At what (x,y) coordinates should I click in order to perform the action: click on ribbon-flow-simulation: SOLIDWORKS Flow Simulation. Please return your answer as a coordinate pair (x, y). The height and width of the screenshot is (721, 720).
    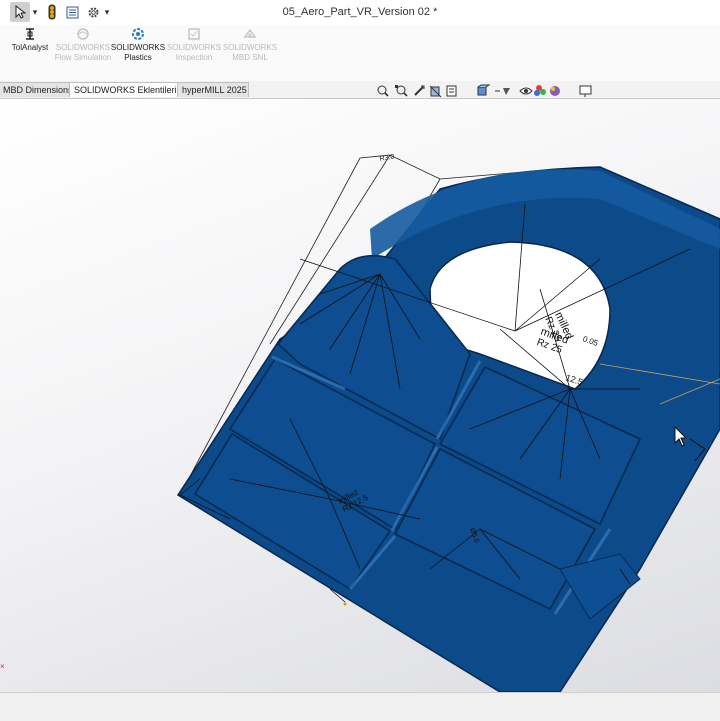
    Looking at the image, I should click on (83, 44).